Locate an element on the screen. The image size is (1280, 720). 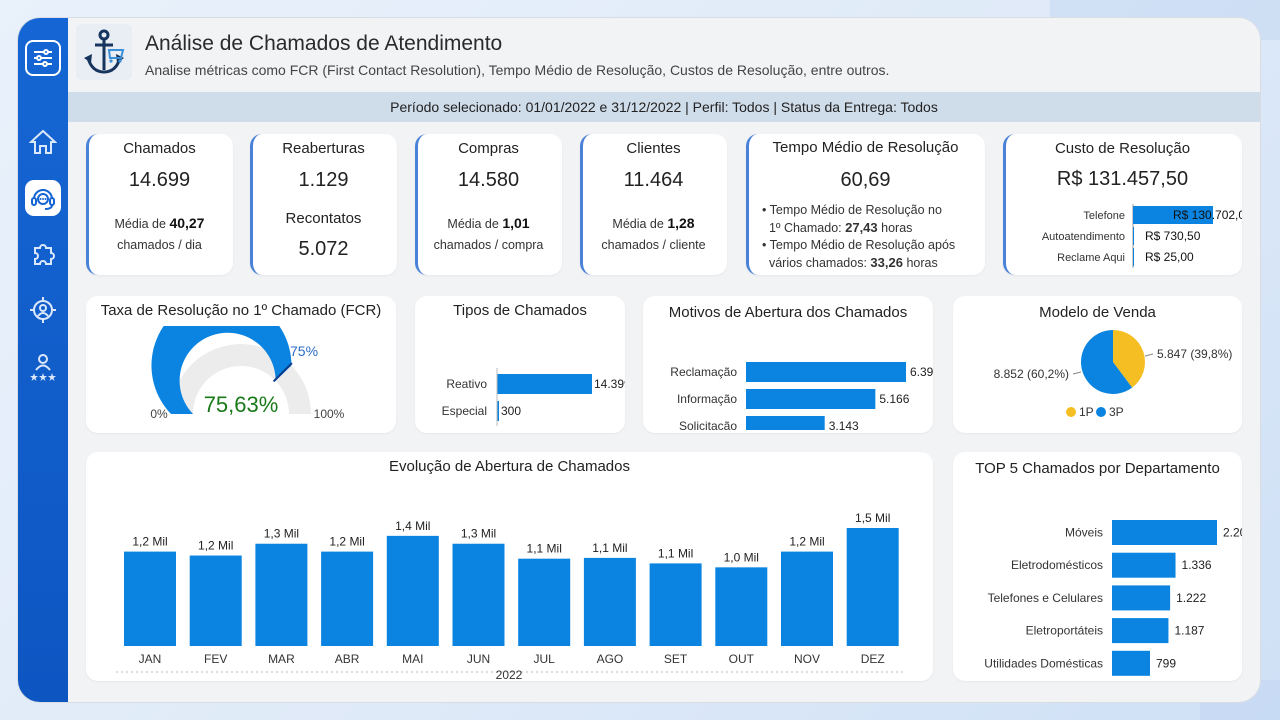
value-label: 1,1 Mil is located at coordinates (609, 548).